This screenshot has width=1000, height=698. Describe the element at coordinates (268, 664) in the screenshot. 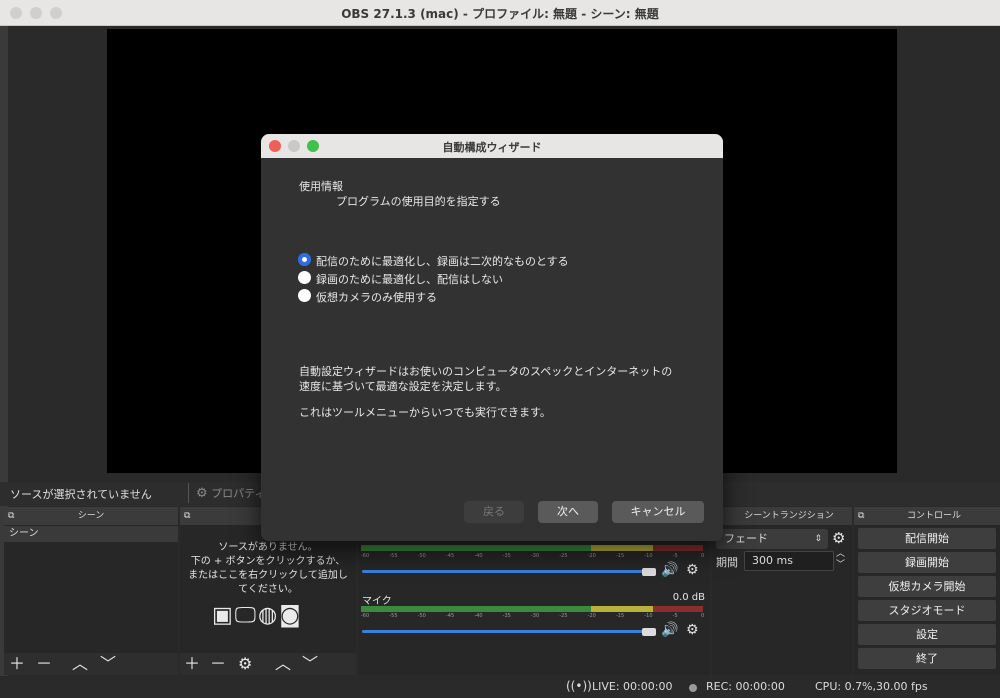

I see `sources-toolbar: ＋ － ⚙ ︿ ﹀` at that location.